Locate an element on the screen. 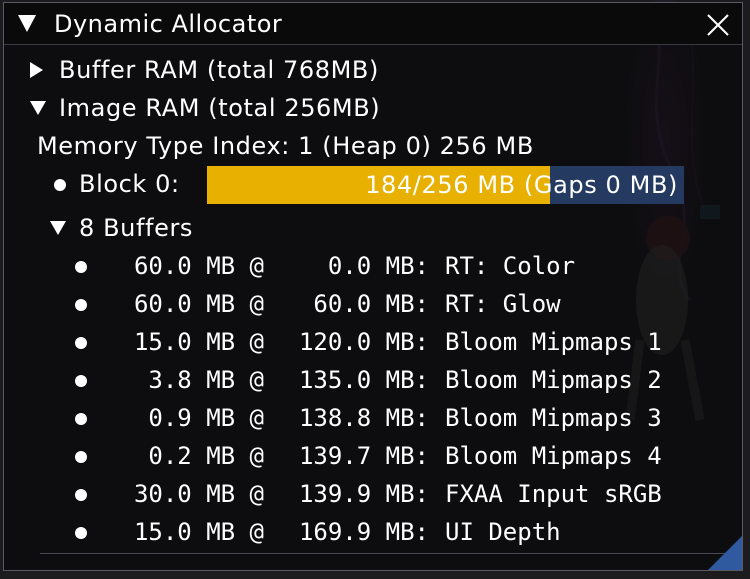 The width and height of the screenshot is (750, 579). buffer-offset: 135.0 MB: is located at coordinates (363, 380).